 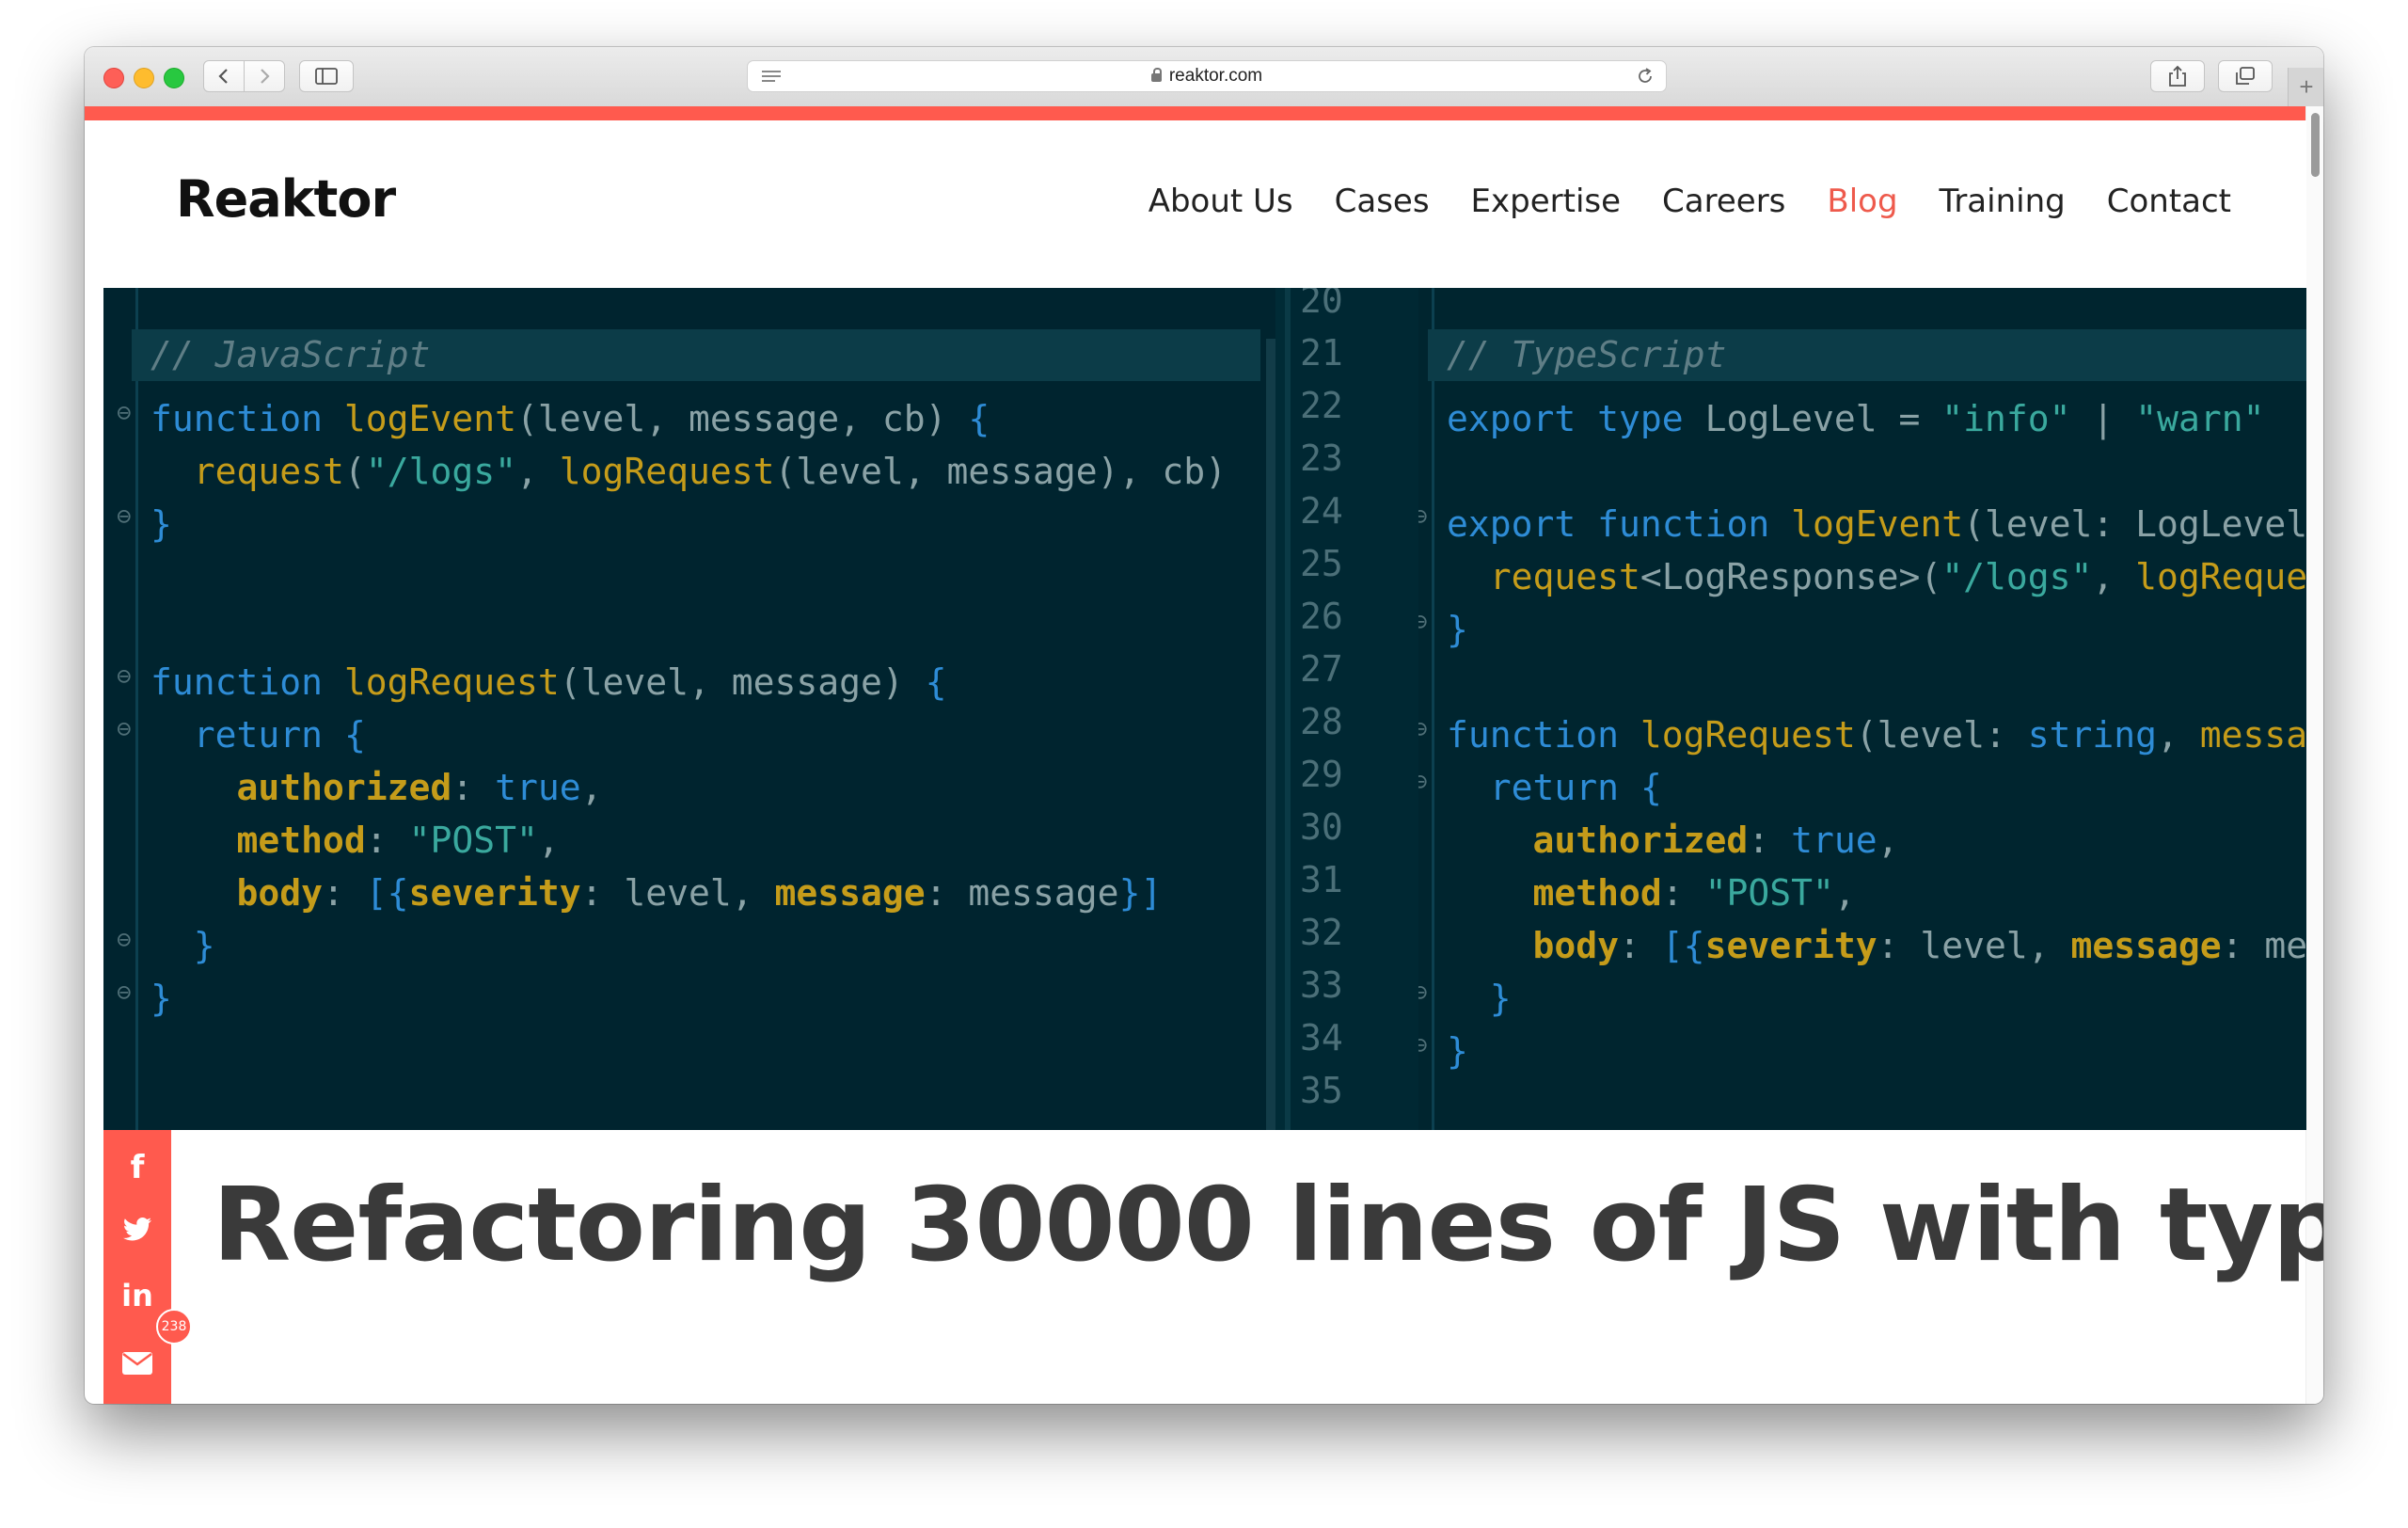 What do you see at coordinates (549, 682) in the screenshot?
I see `code-line: function logRequest(level, message) {` at bounding box center [549, 682].